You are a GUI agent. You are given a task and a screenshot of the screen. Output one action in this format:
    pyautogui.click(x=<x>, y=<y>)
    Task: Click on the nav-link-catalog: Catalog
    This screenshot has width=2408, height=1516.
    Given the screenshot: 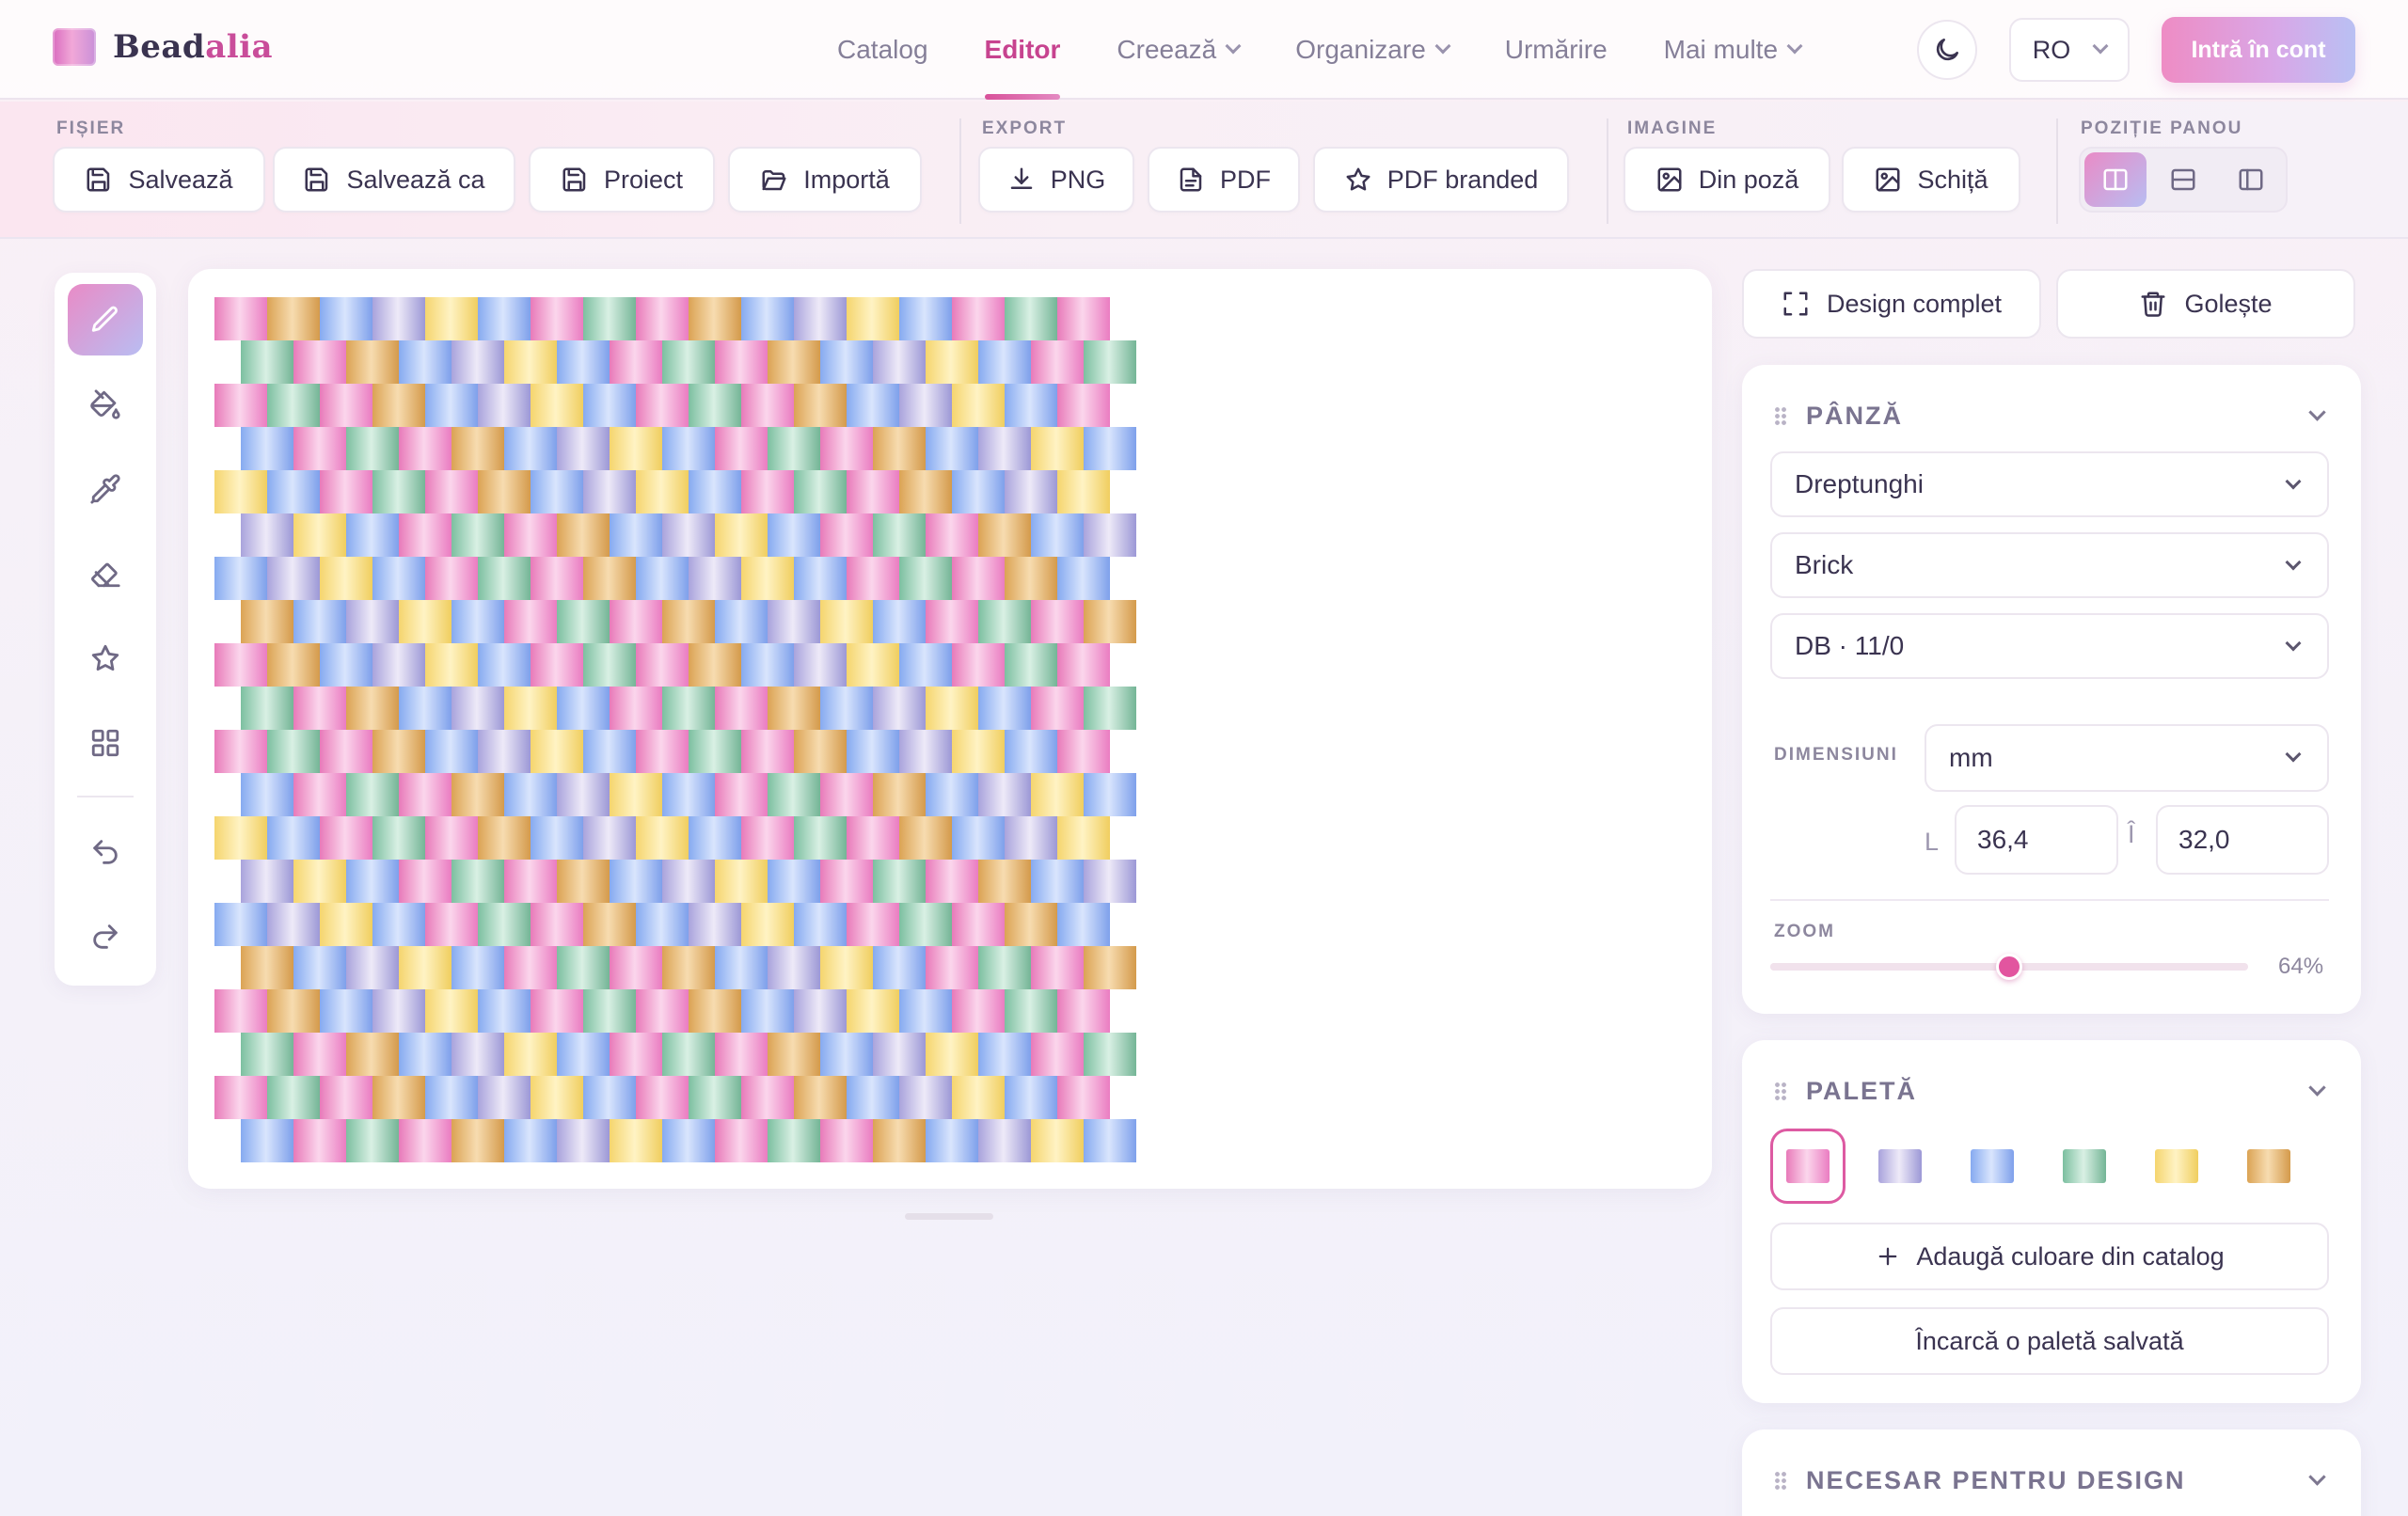 What is the action you would take?
    pyautogui.click(x=883, y=50)
    